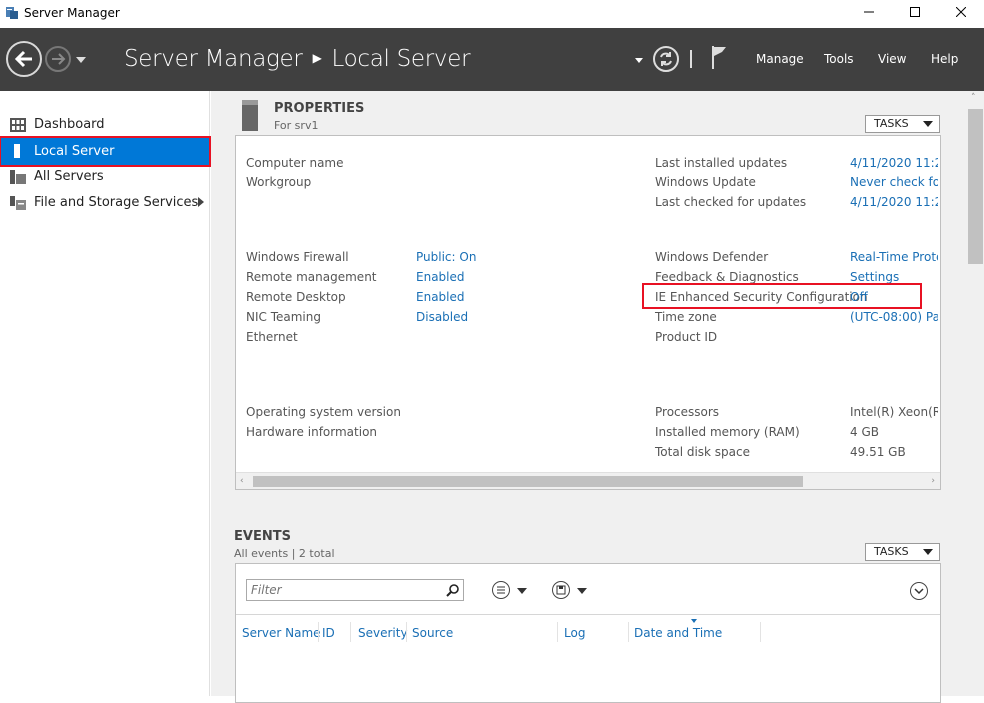  What do you see at coordinates (839, 59) in the screenshot?
I see `menu-tools: Tools` at bounding box center [839, 59].